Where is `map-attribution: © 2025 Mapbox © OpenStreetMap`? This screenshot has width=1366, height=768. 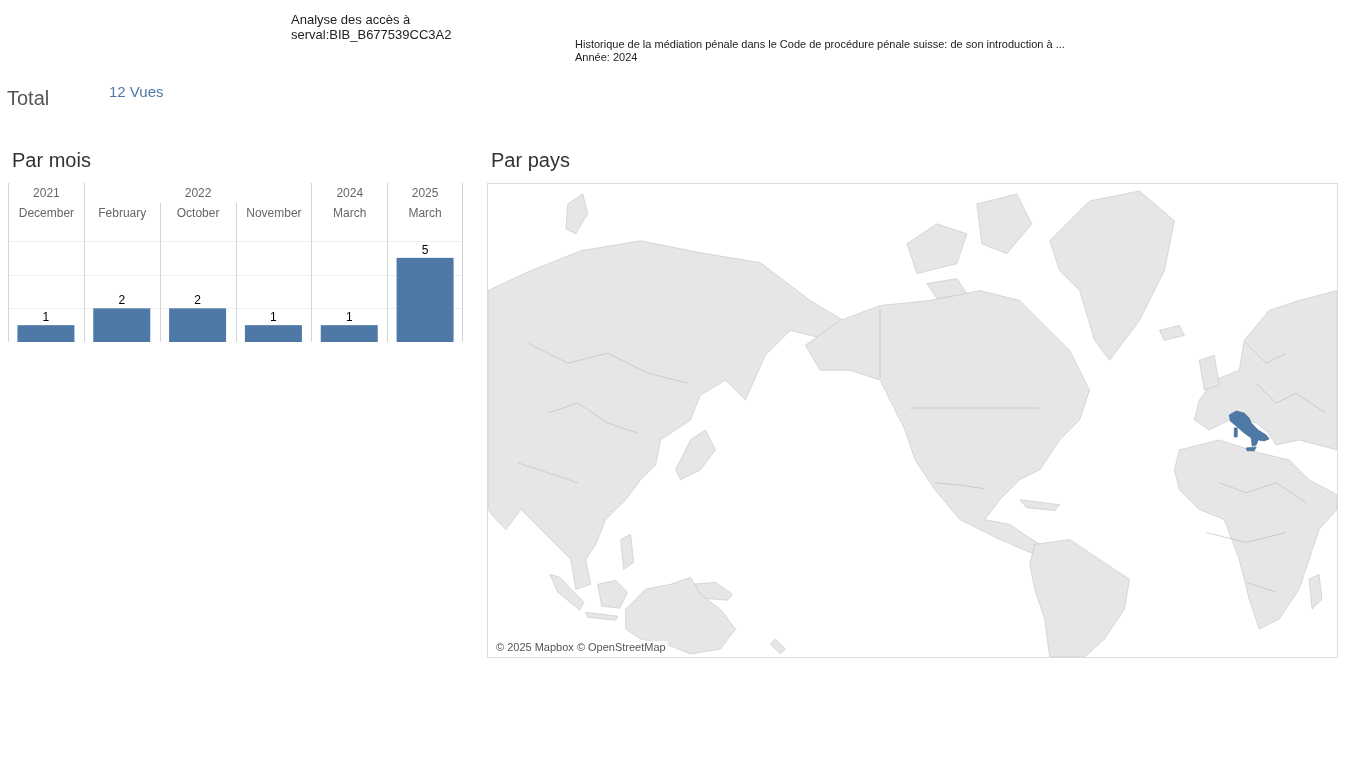
map-attribution: © 2025 Mapbox © OpenStreetMap is located at coordinates (581, 647).